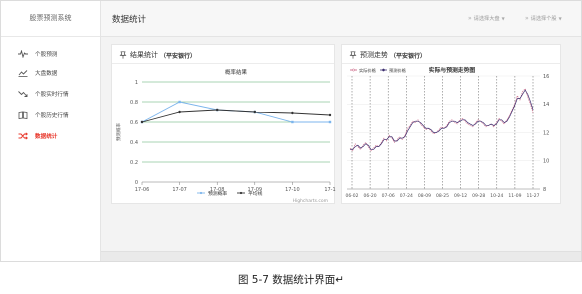 This screenshot has height=294, width=582. Describe the element at coordinates (134, 143) in the screenshot. I see `y-tick-label: 0.4` at that location.